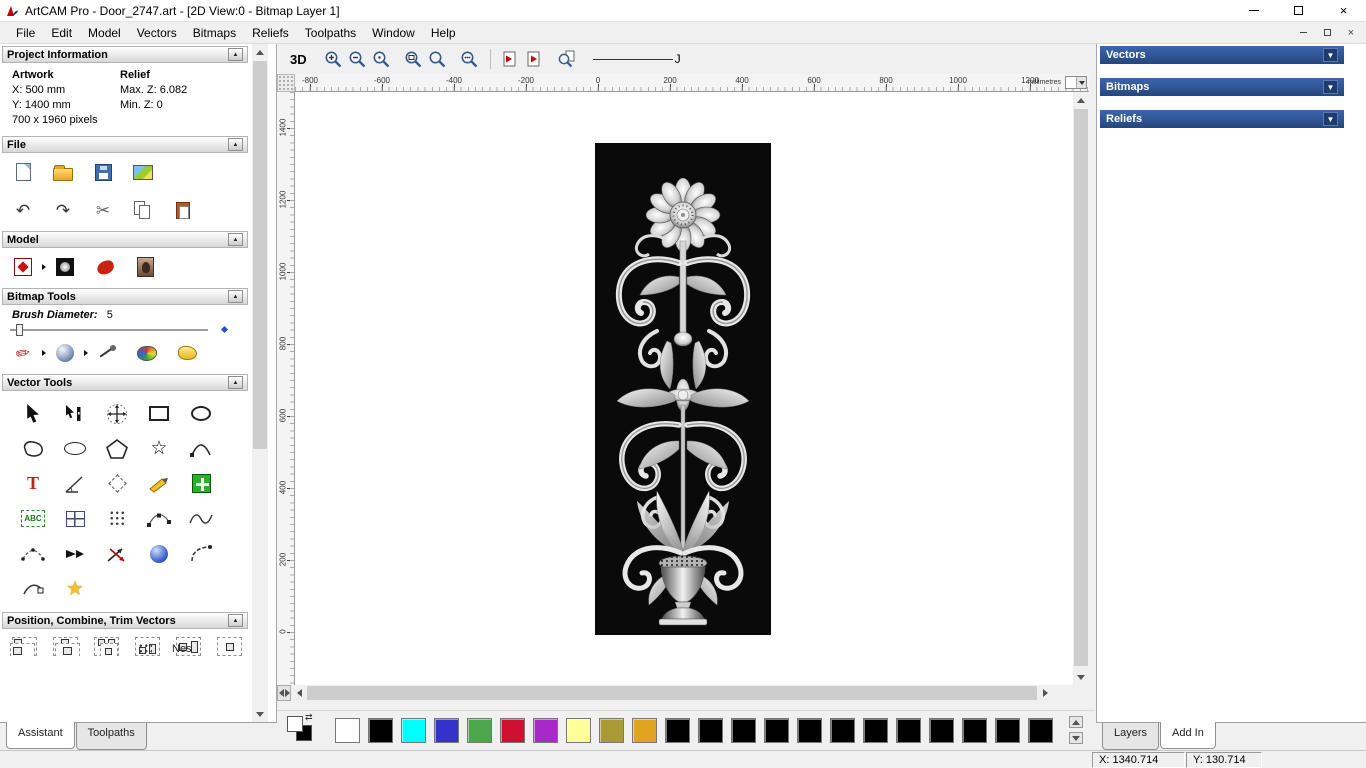 This screenshot has height=768, width=1366. I want to click on weld-vectors-button, so click(67, 649).